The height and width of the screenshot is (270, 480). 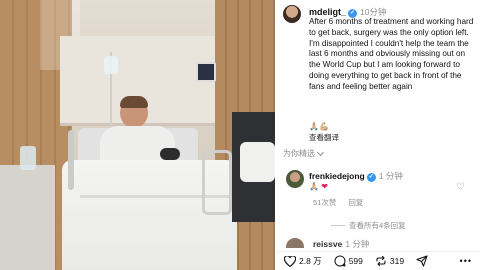 I want to click on comment-likes: 51次赞, so click(x=324, y=202).